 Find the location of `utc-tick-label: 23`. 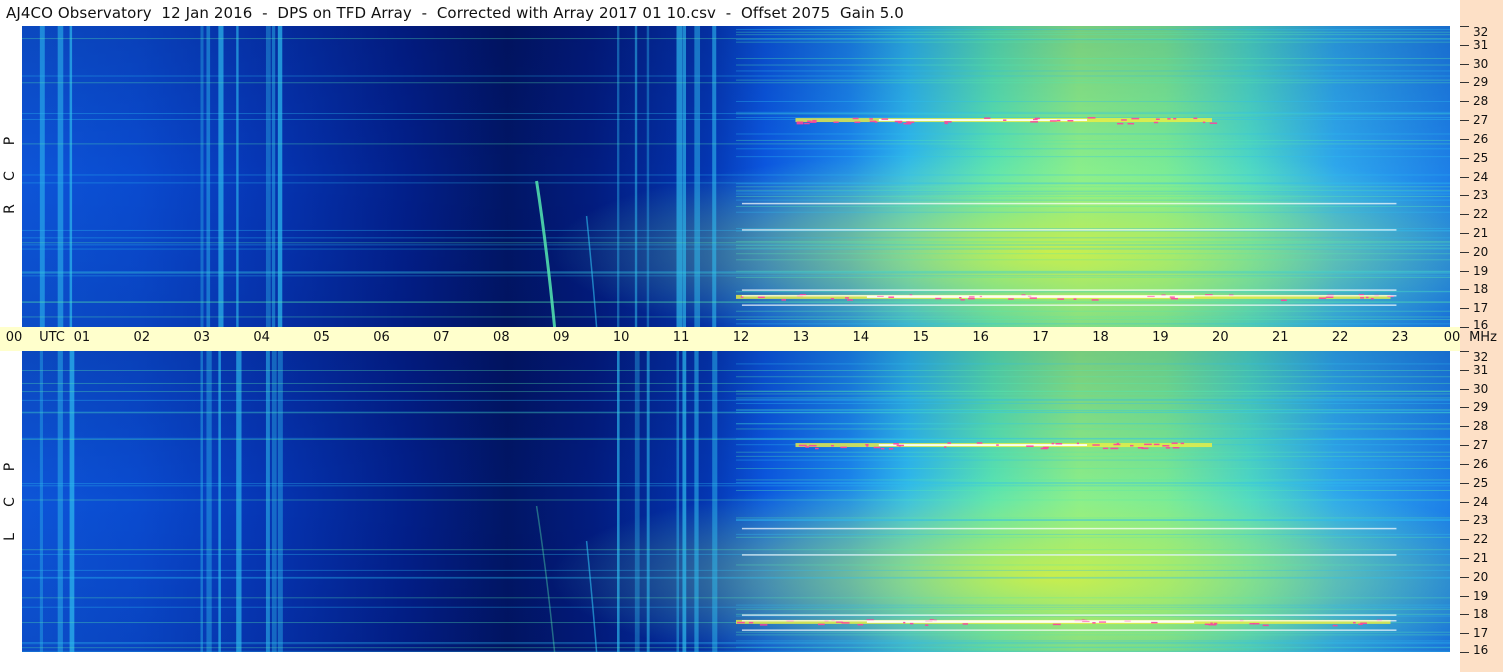

utc-tick-label: 23 is located at coordinates (1400, 337).